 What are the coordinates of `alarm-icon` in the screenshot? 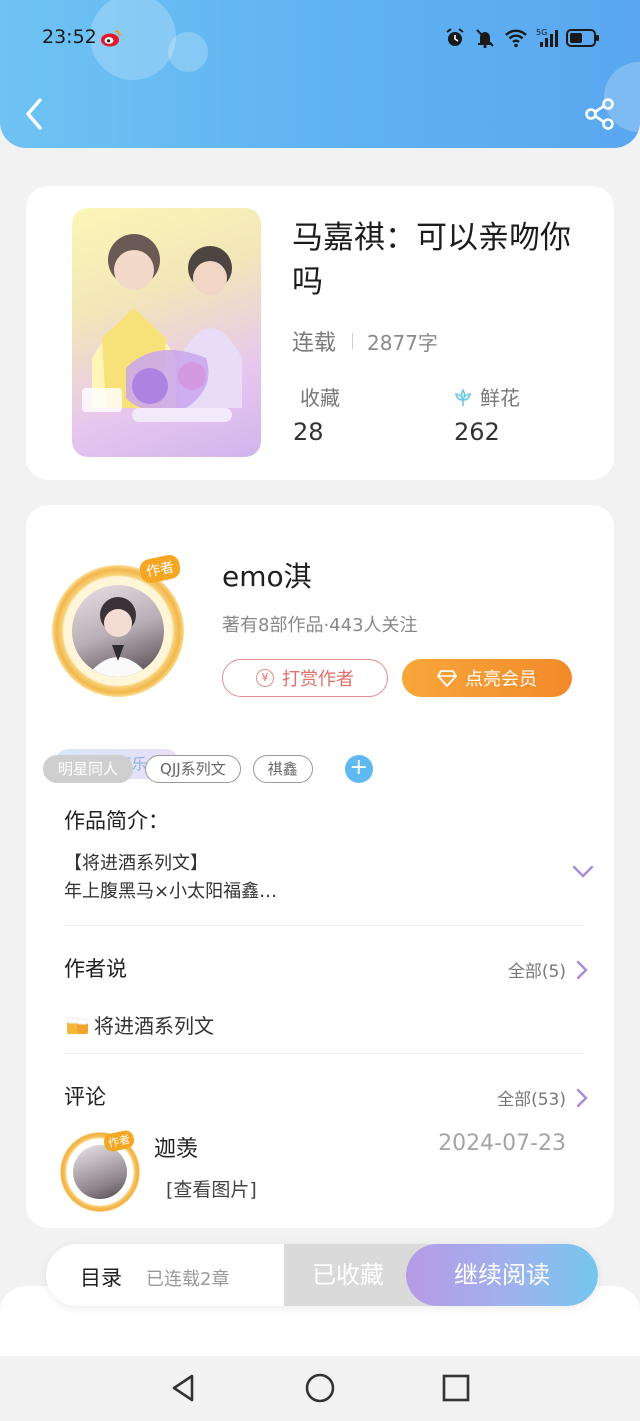 It's located at (455, 37).